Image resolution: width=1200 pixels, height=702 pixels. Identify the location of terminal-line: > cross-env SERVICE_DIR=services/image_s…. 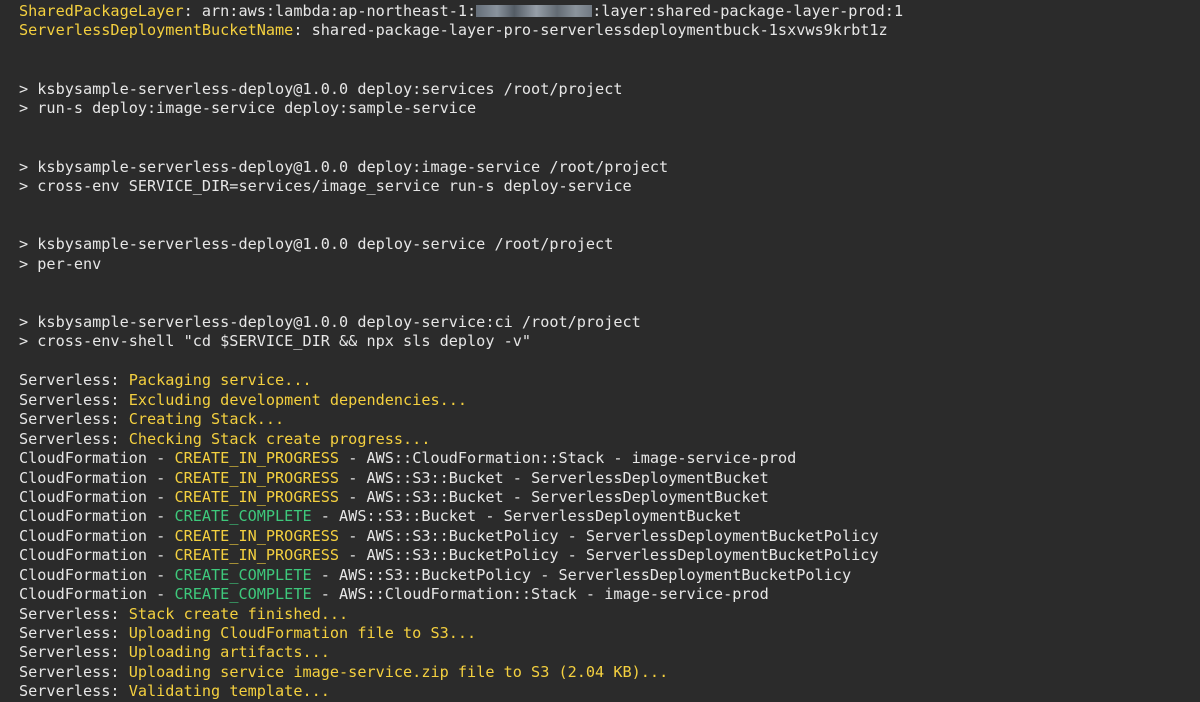
(609, 186).